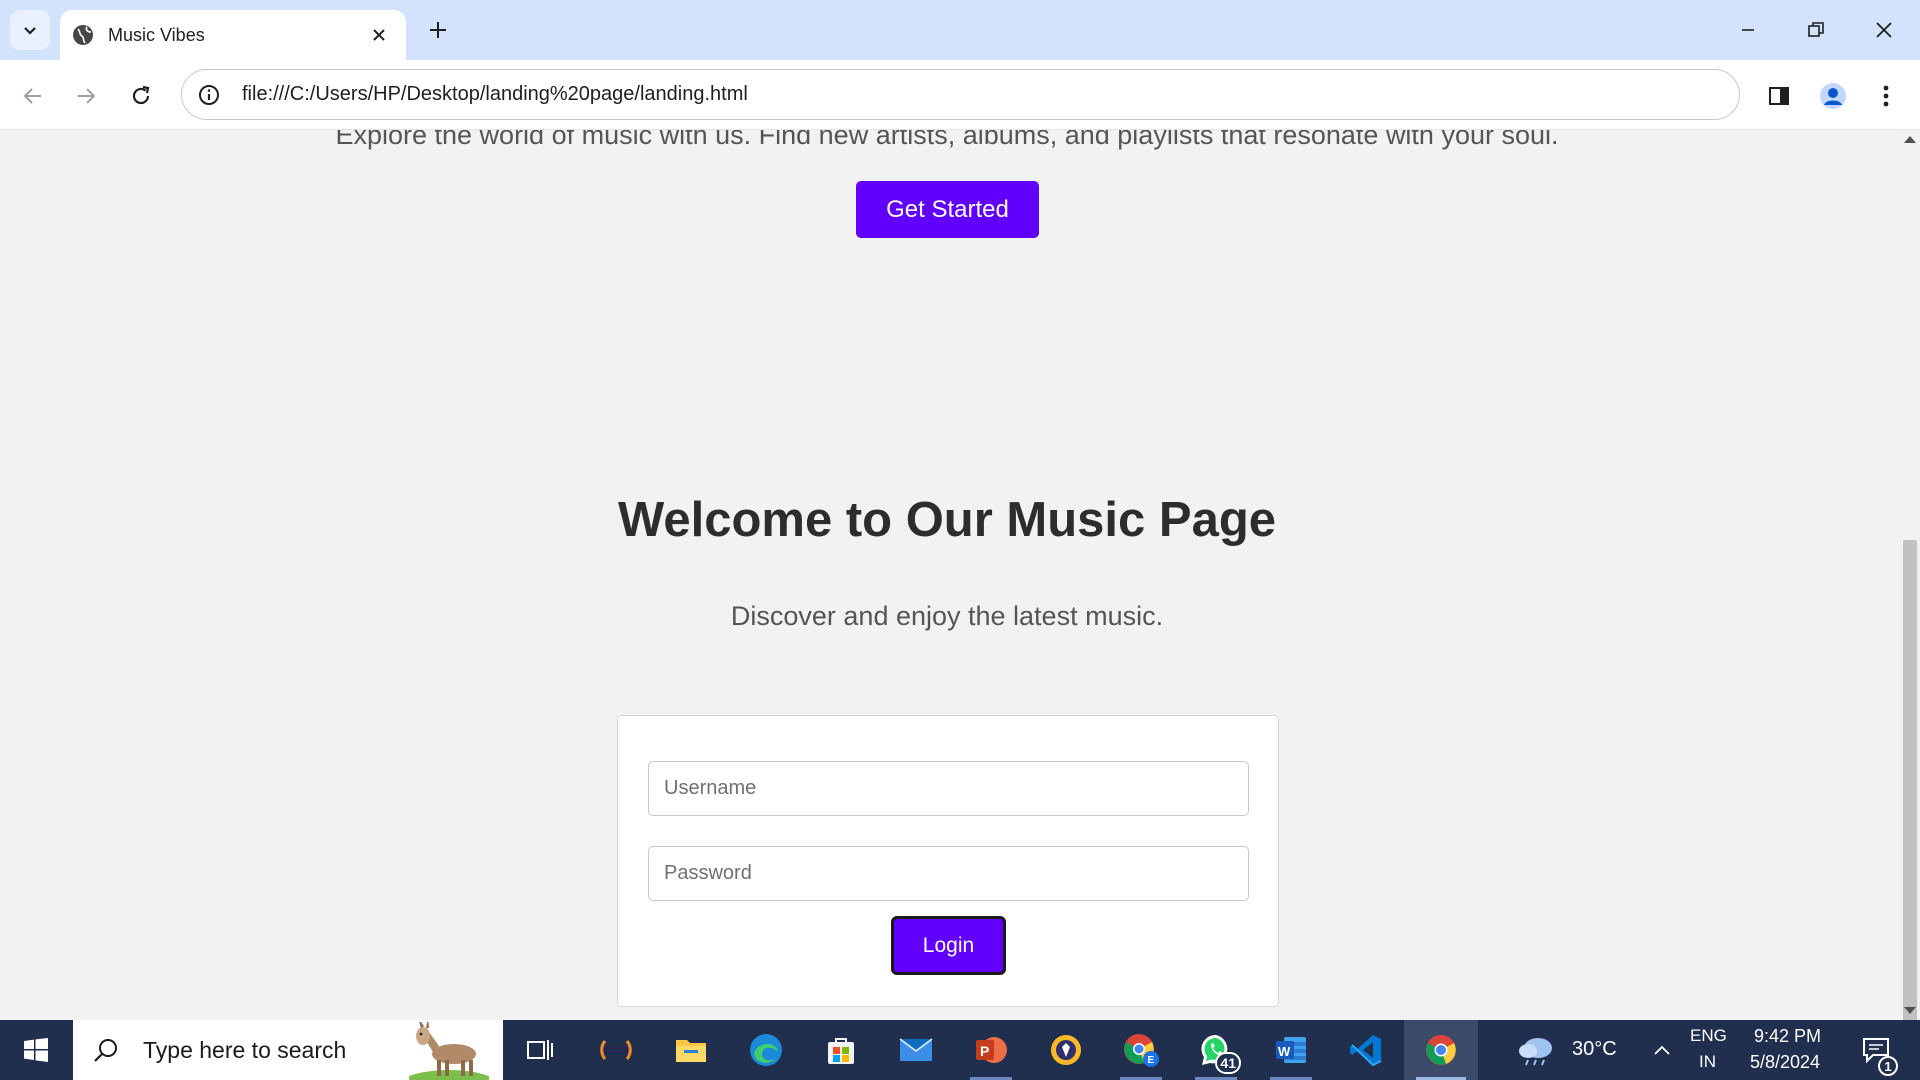  Describe the element at coordinates (1785, 1062) in the screenshot. I see `clock-date: 5/8/2024` at that location.